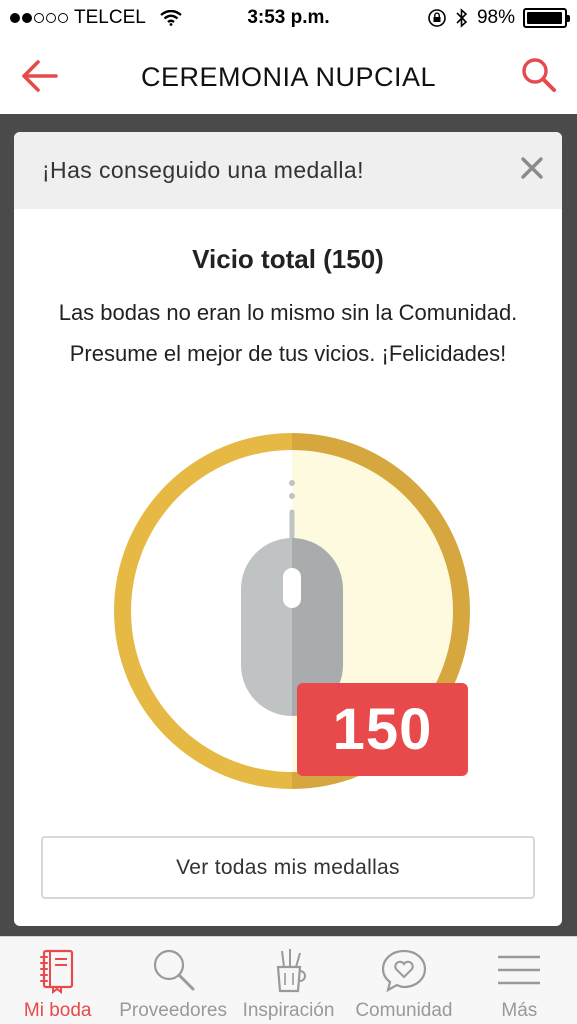  I want to click on notebook-icon, so click(56, 971).